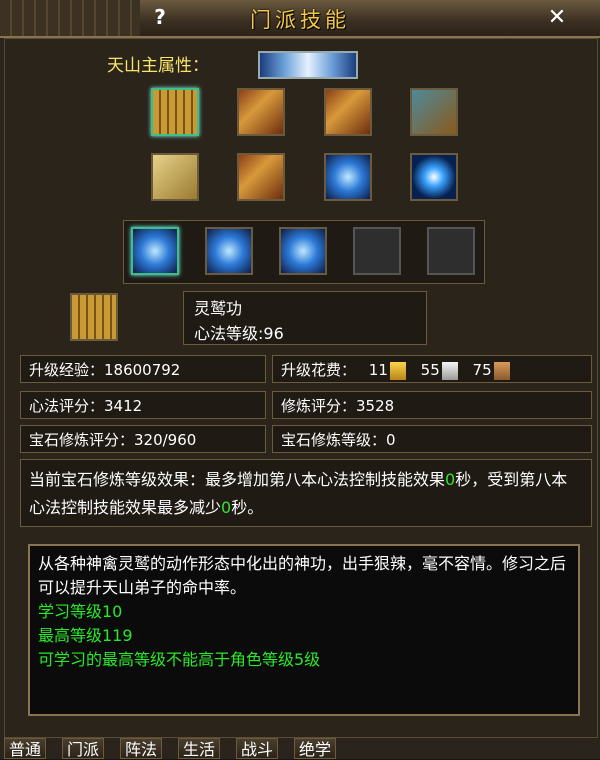 Image resolution: width=600 pixels, height=760 pixels. What do you see at coordinates (432, 439) in the screenshot?
I see `gem-level: 宝石修炼等级：0` at bounding box center [432, 439].